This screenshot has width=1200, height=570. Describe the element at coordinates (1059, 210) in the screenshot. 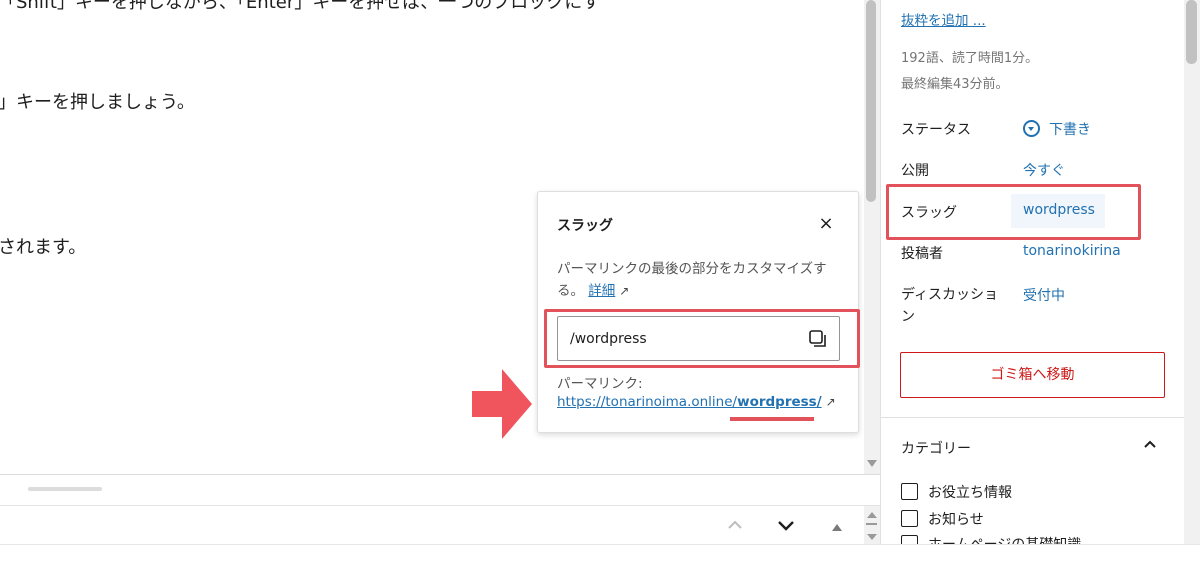

I see `slug-value: wordpress` at that location.